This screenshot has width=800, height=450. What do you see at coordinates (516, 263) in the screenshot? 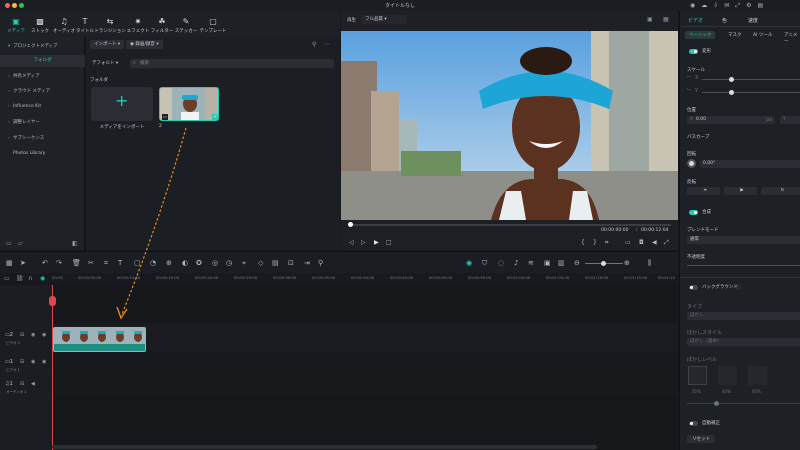
I see `mic-icon: ♪` at bounding box center [516, 263].